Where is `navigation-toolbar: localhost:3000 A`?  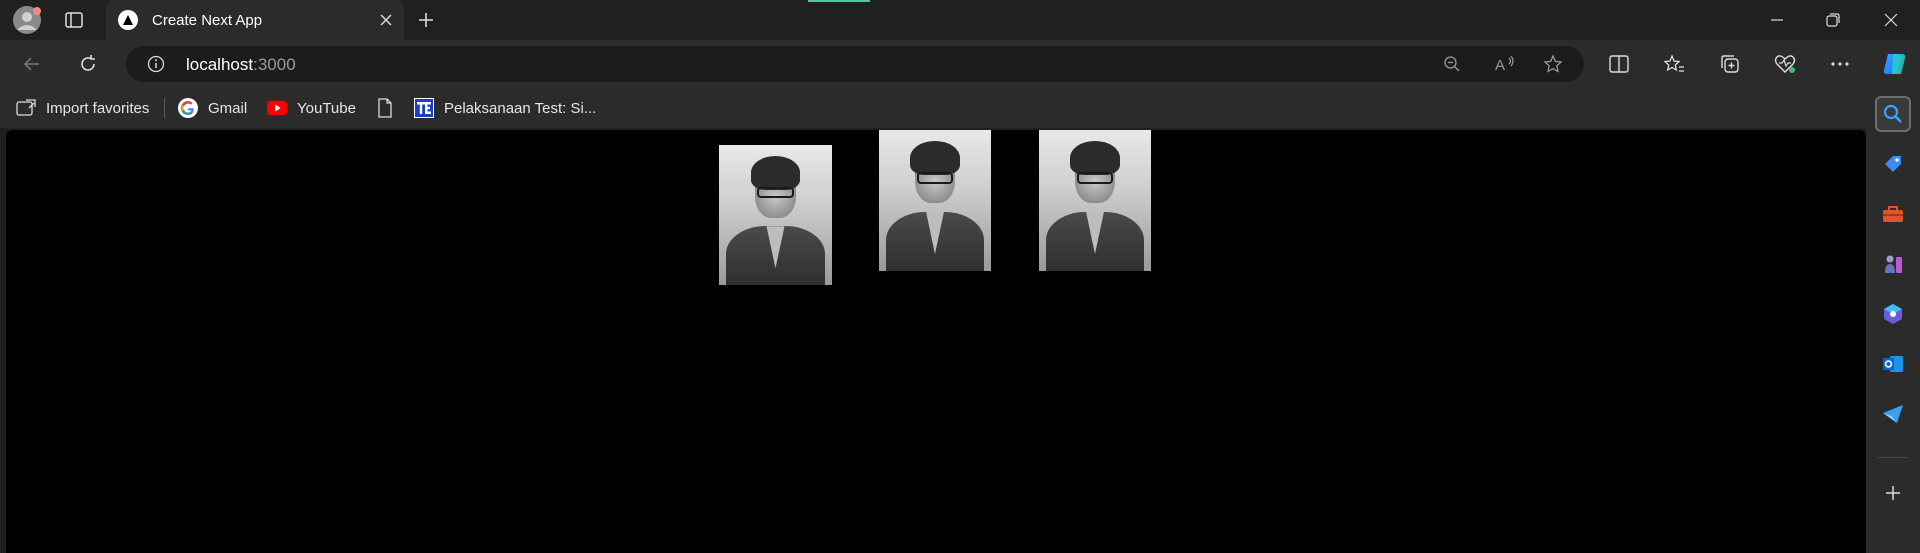 navigation-toolbar: localhost:3000 A is located at coordinates (960, 64).